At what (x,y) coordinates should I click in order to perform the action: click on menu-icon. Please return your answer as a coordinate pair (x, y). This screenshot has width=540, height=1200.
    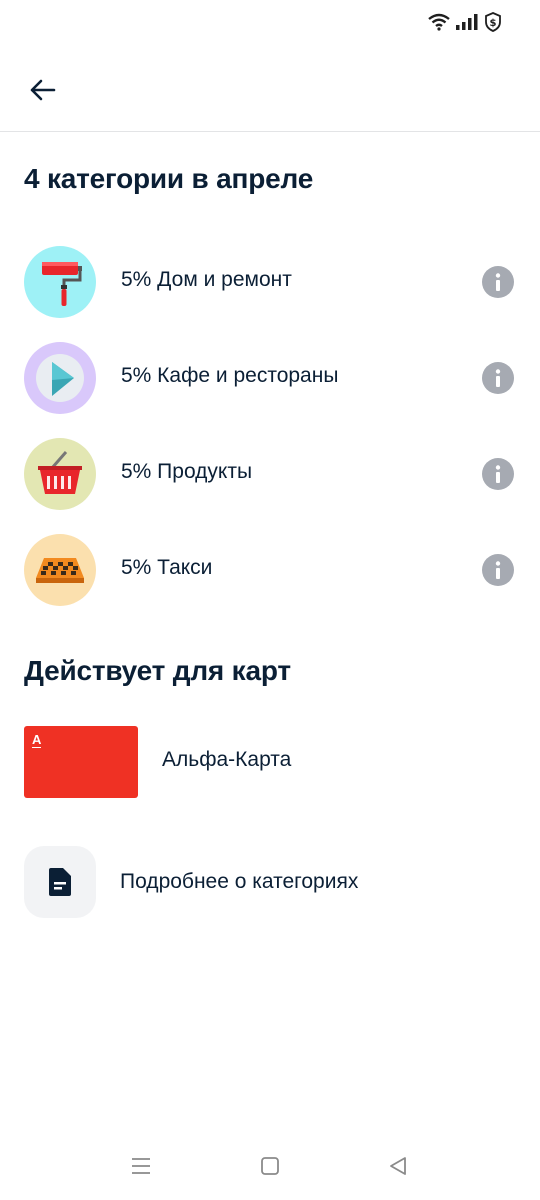
    Looking at the image, I should click on (141, 1166).